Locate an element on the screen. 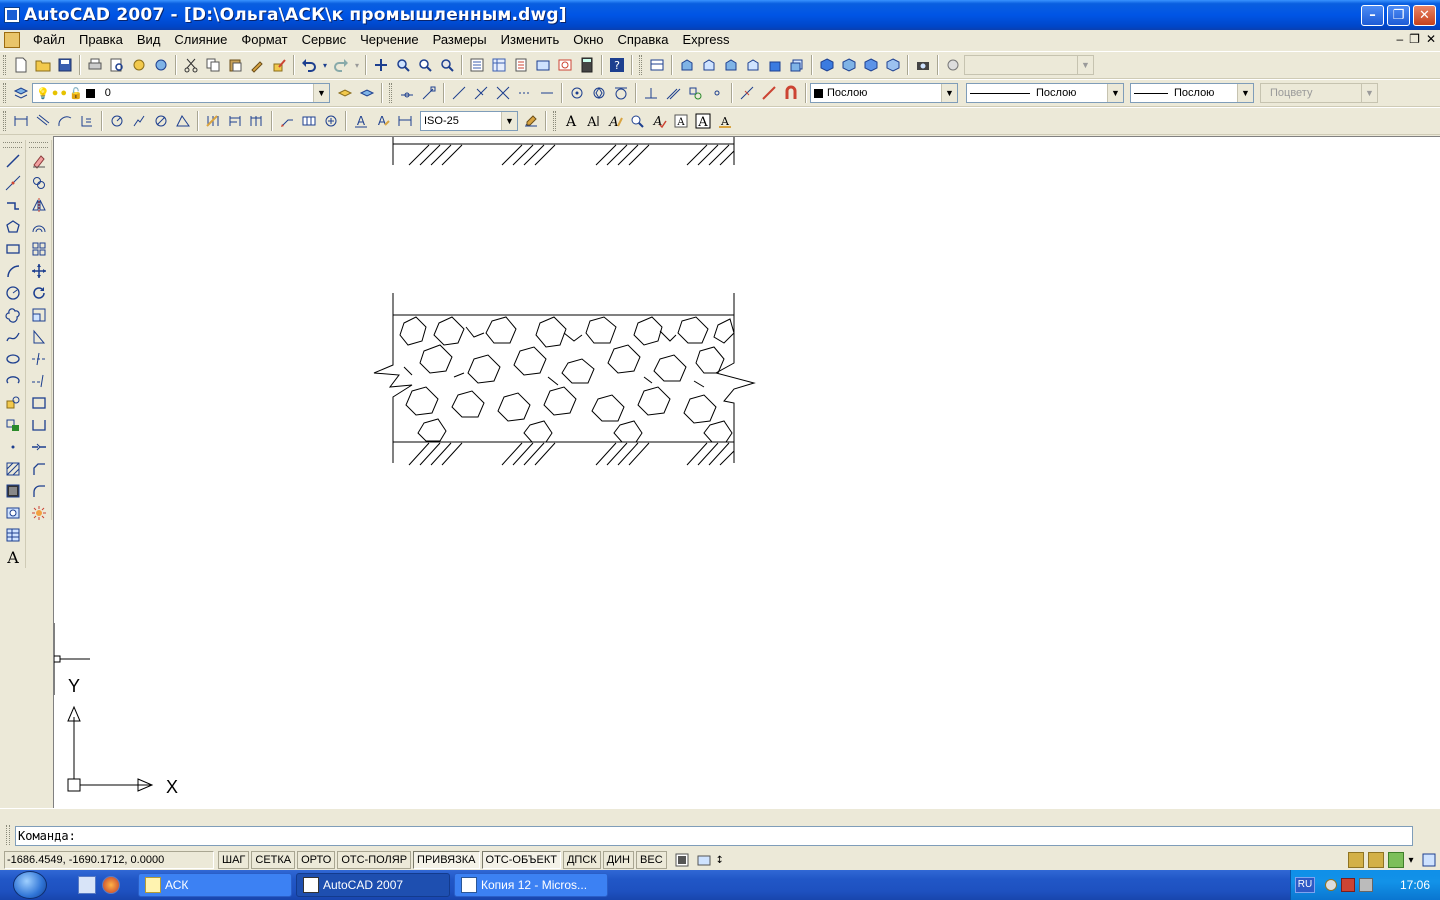 The height and width of the screenshot is (900, 1440). angular-dimension-icon is located at coordinates (183, 121).